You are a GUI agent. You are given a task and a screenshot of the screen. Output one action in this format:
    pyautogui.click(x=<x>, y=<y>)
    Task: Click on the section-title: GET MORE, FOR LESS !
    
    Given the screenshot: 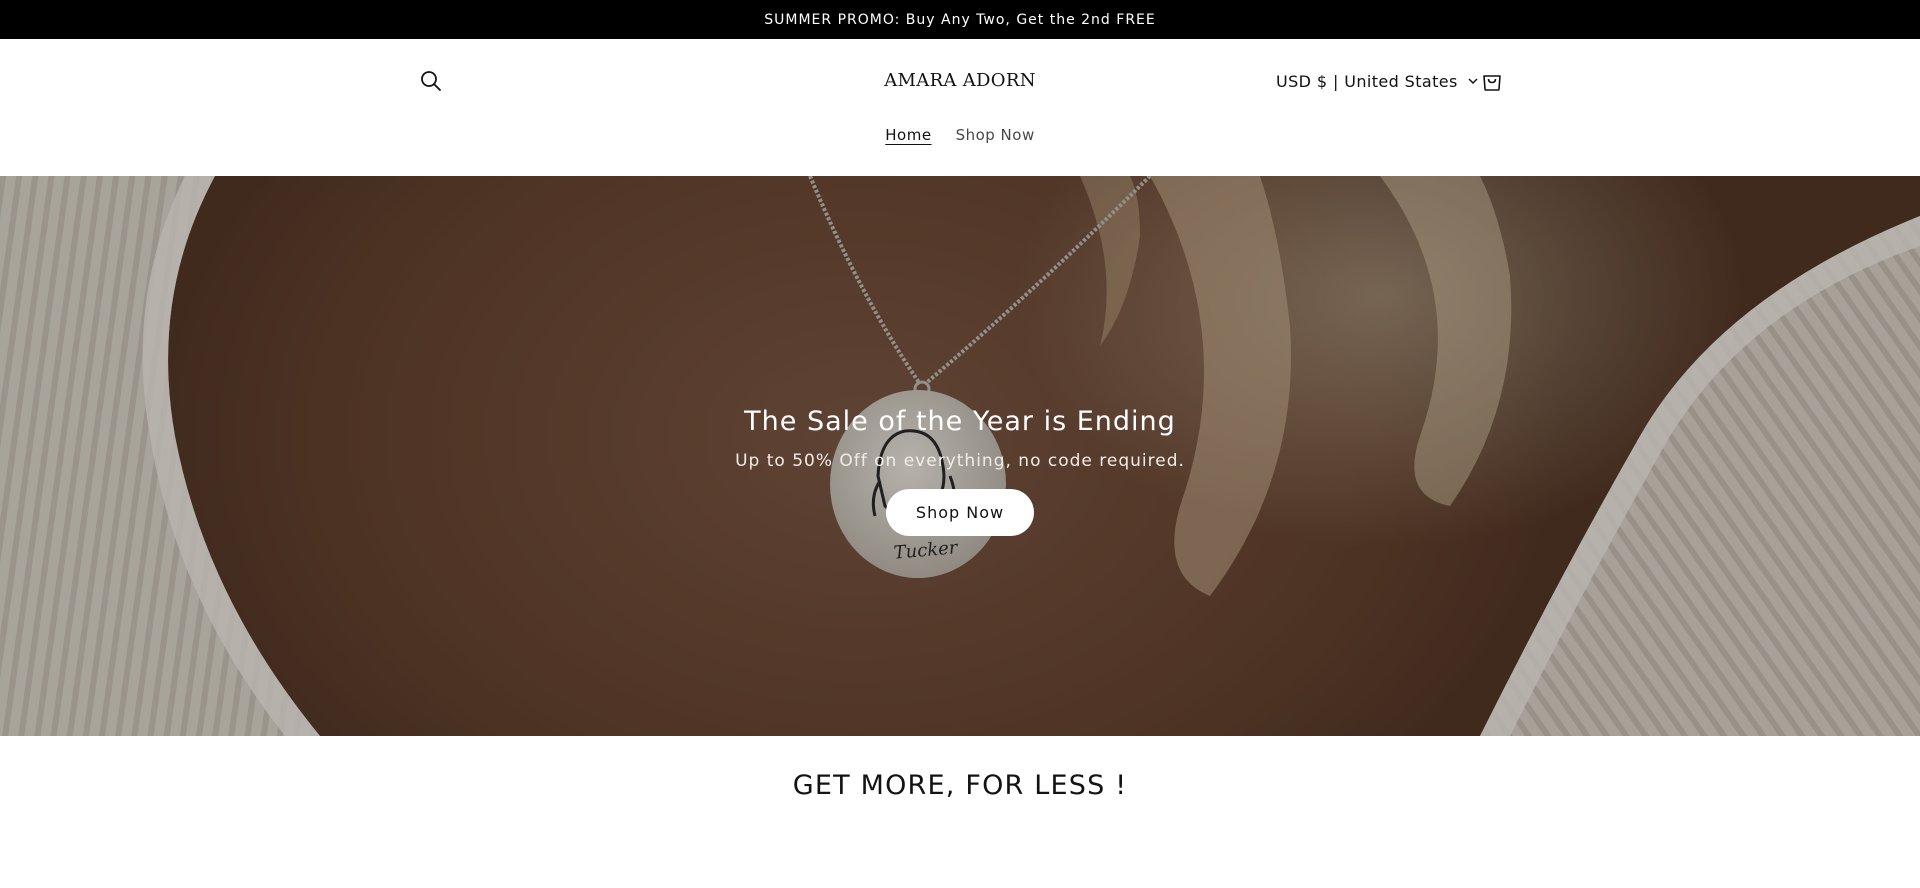 What is the action you would take?
    pyautogui.click(x=960, y=785)
    